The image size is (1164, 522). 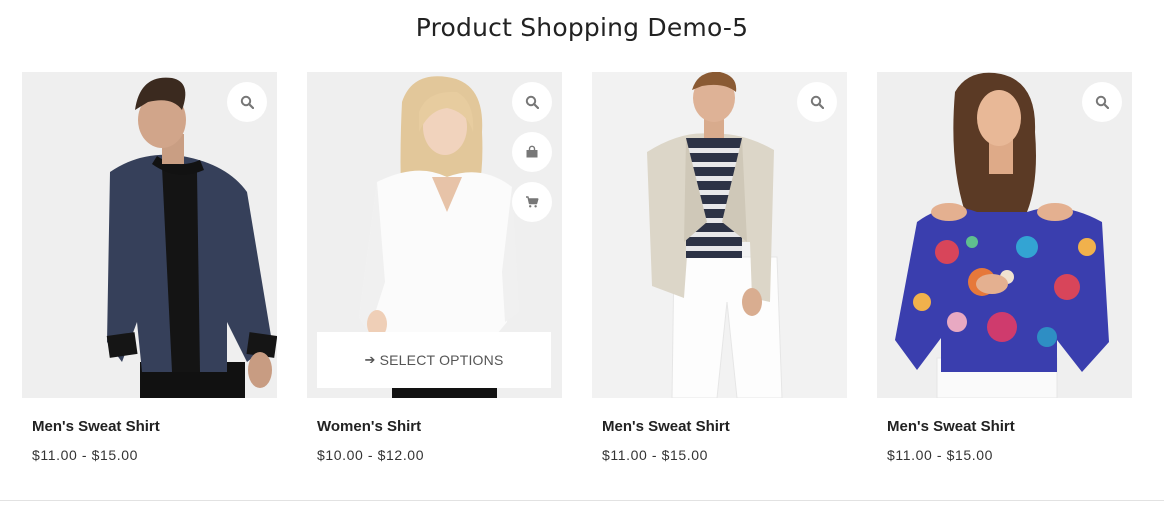 What do you see at coordinates (582, 500) in the screenshot?
I see `section-divider` at bounding box center [582, 500].